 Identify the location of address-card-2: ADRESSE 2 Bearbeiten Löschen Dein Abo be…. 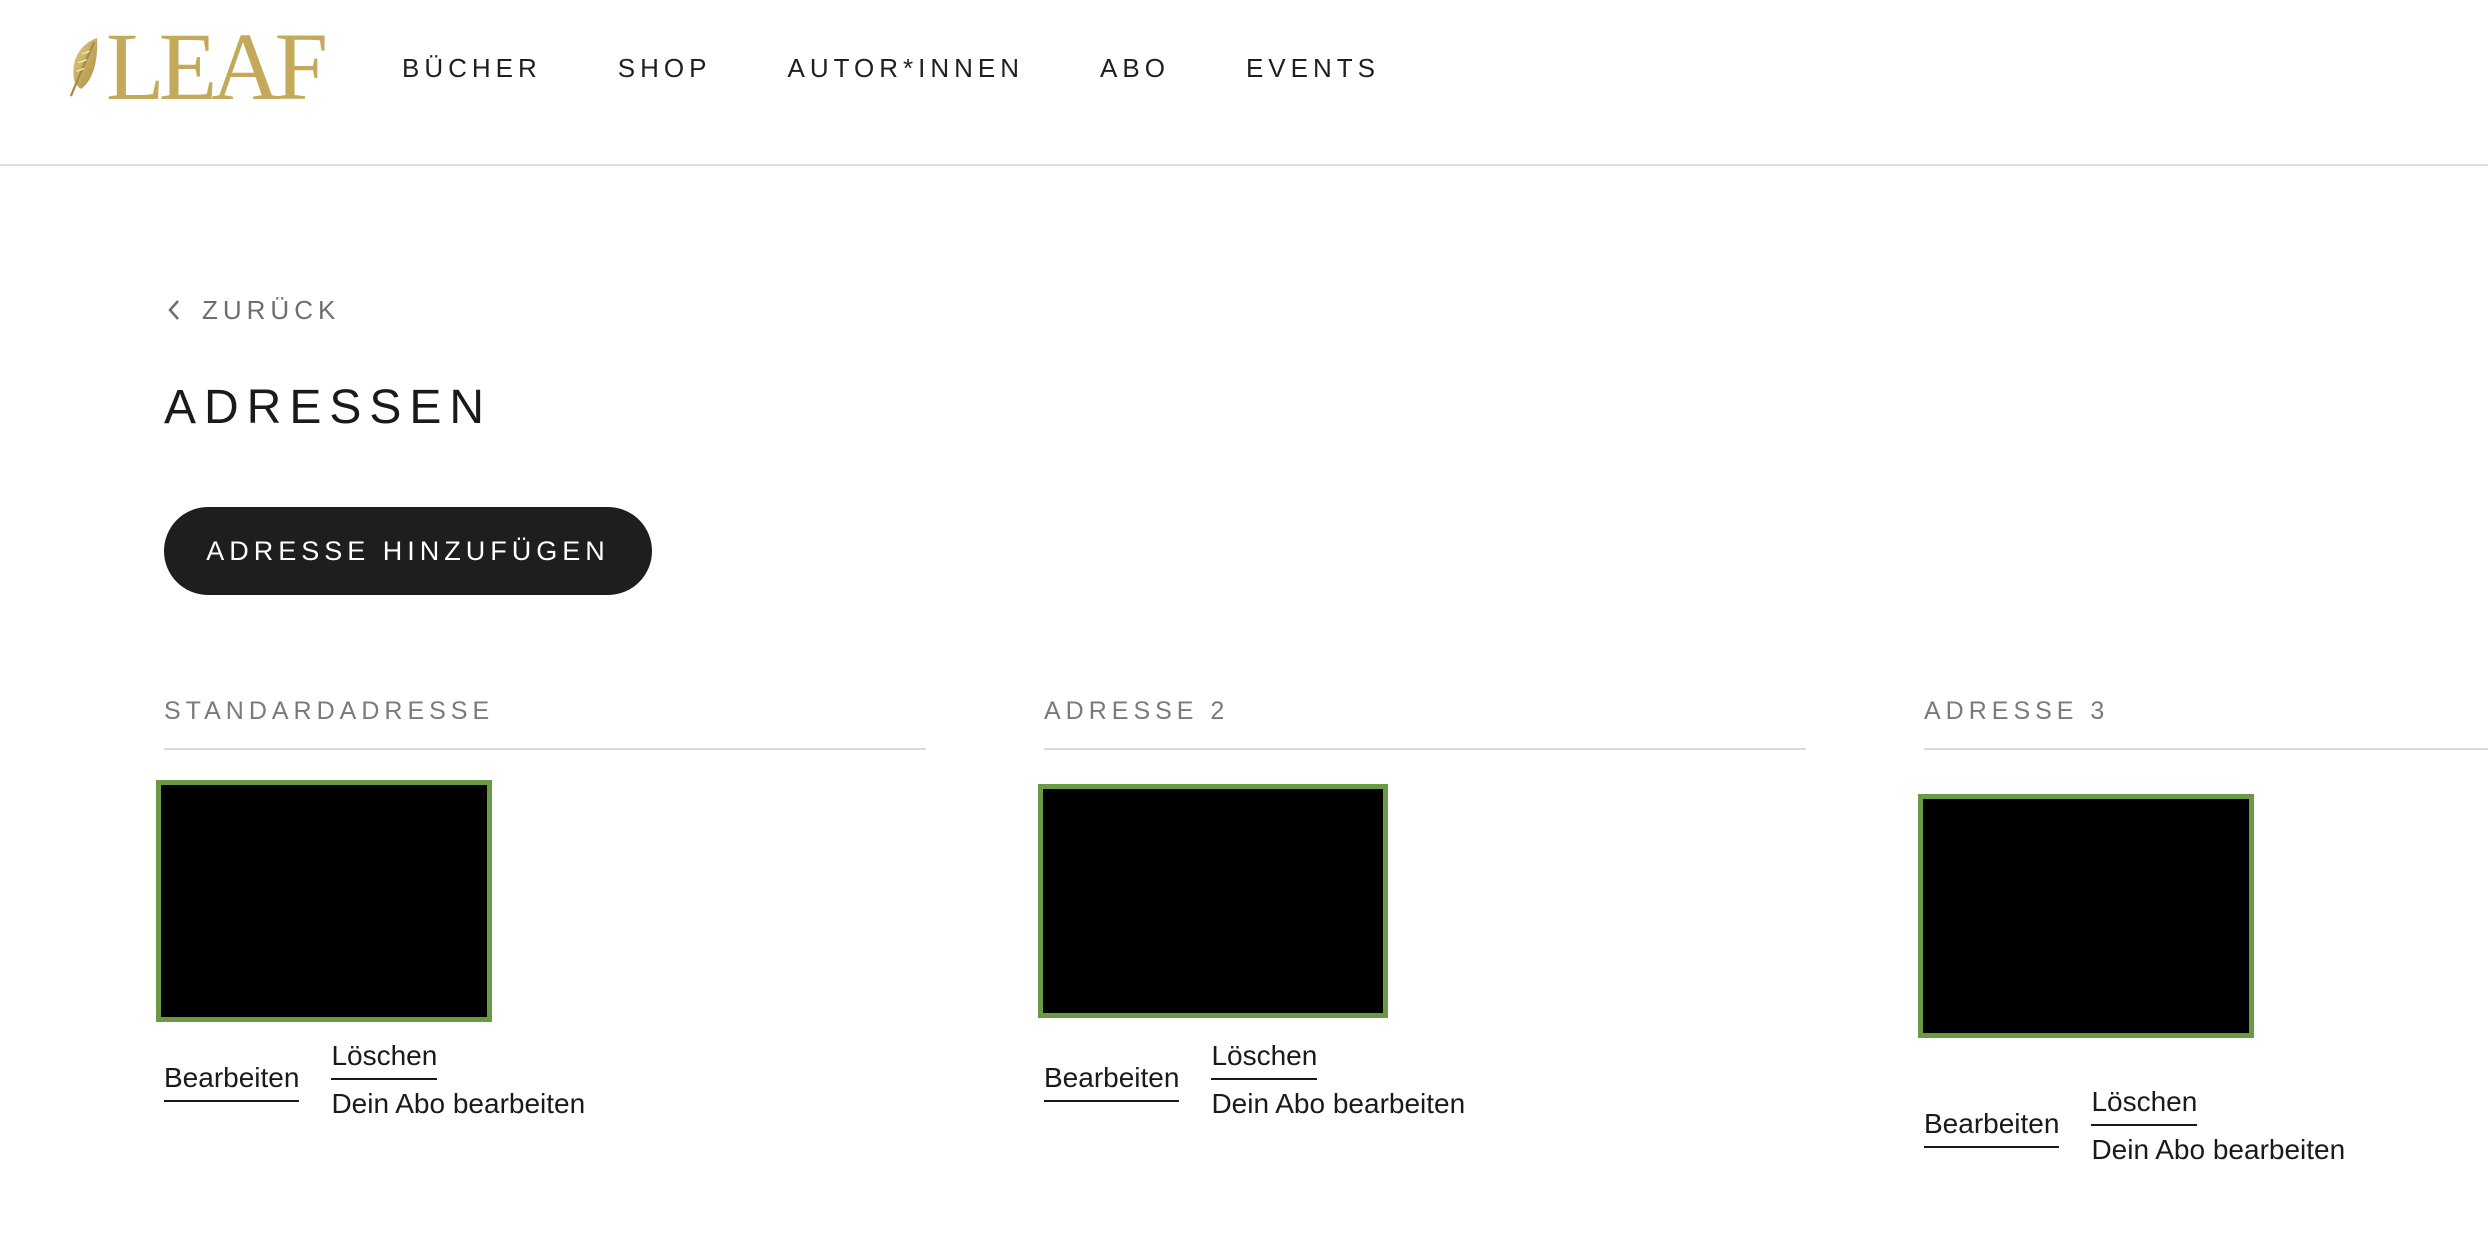
(1422, 906).